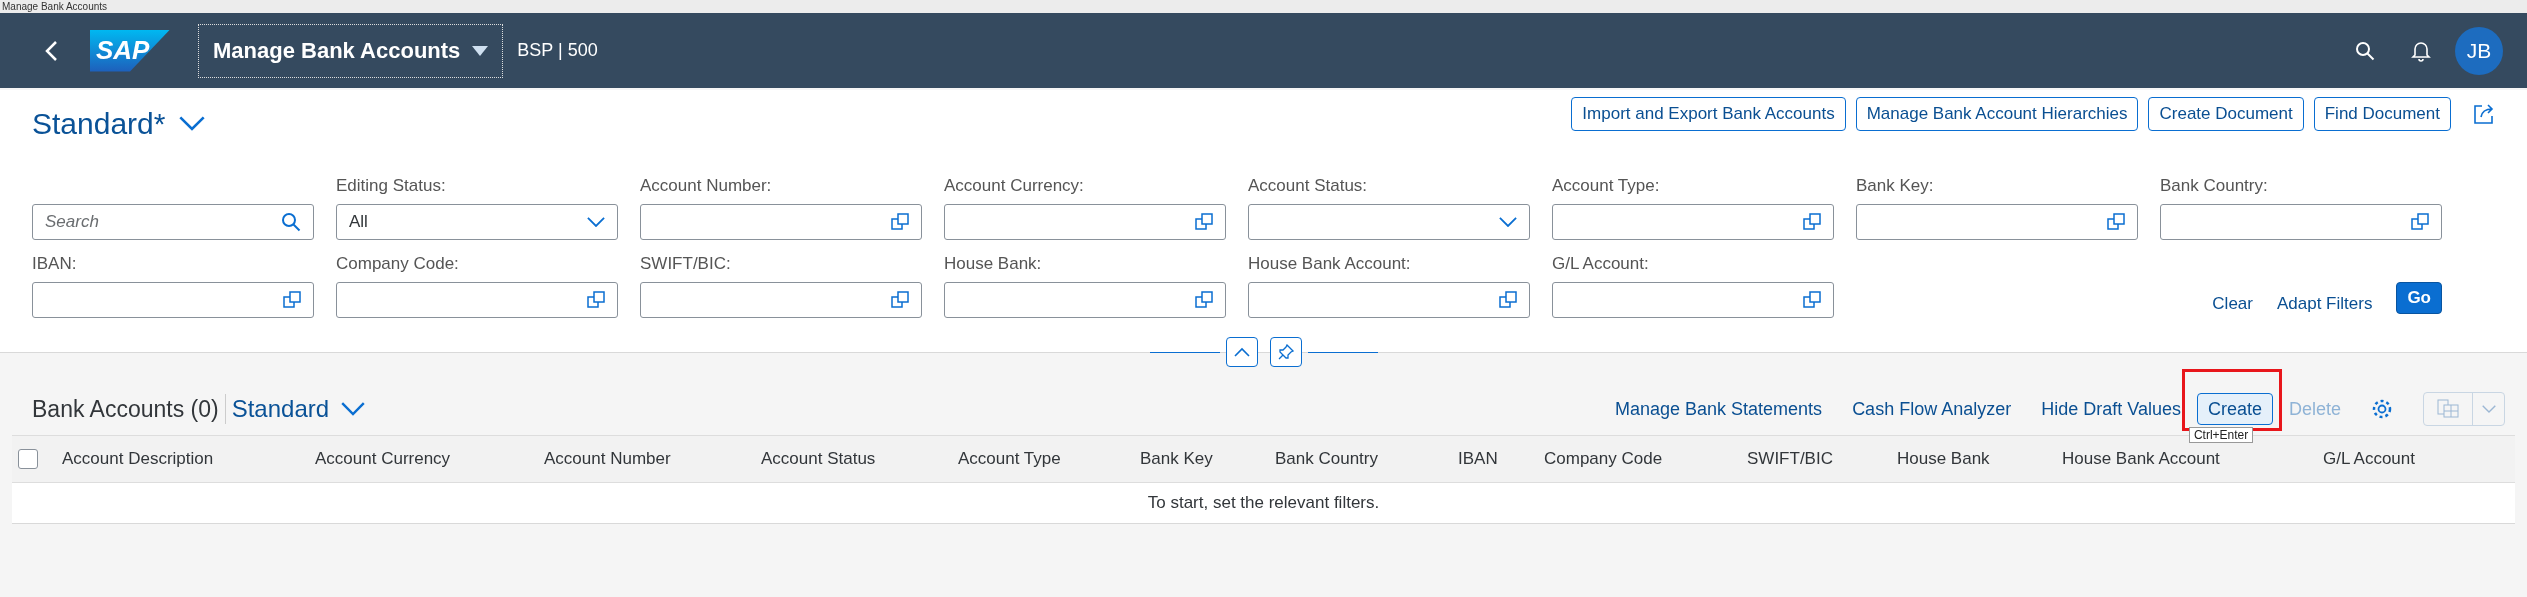  What do you see at coordinates (1895, 186) in the screenshot?
I see `filter-label: Bank Key:` at bounding box center [1895, 186].